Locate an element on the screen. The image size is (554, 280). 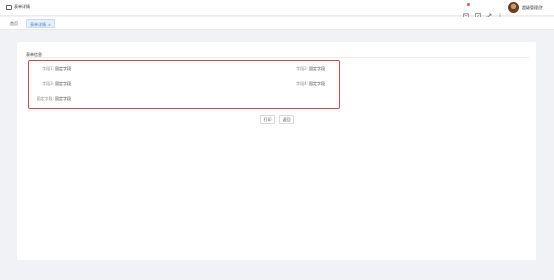
tabs-bar: 首页 表单详情 × is located at coordinates (277, 23).